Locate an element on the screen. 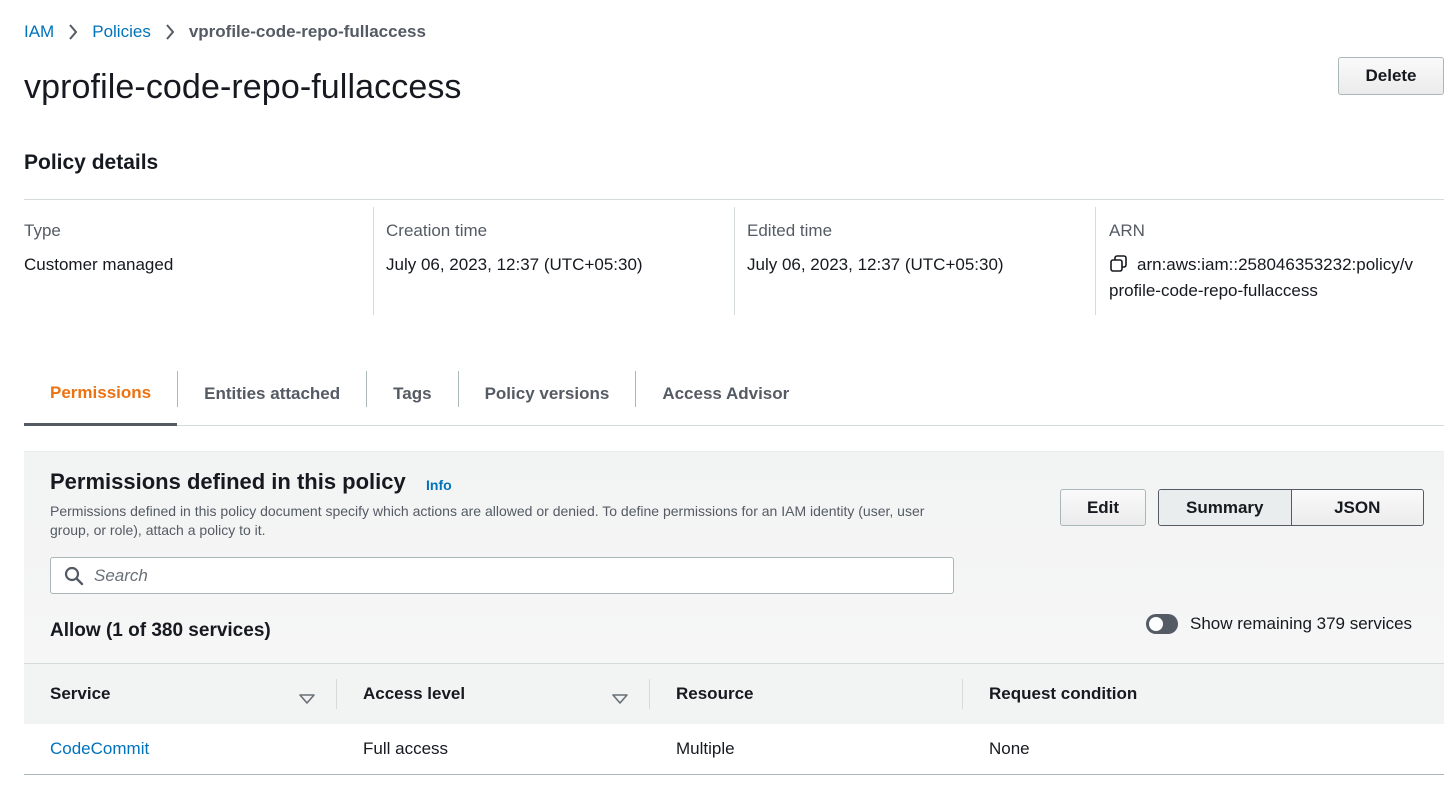 The image size is (1452, 793). search-input is located at coordinates (494, 575).